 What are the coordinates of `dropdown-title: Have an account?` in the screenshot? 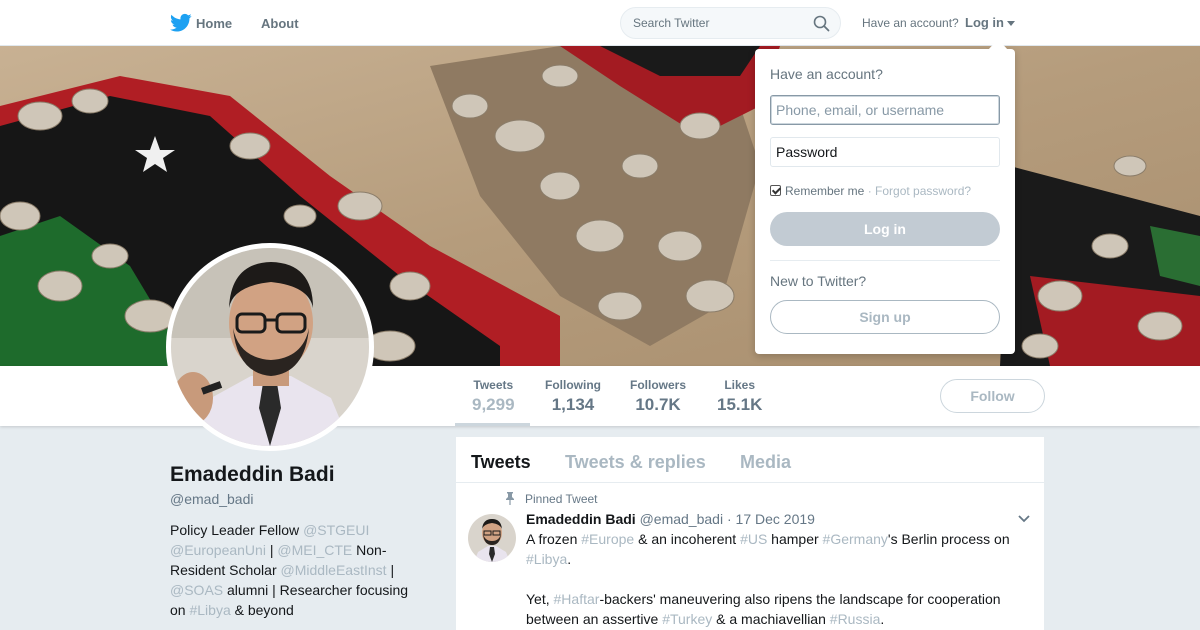 It's located at (826, 74).